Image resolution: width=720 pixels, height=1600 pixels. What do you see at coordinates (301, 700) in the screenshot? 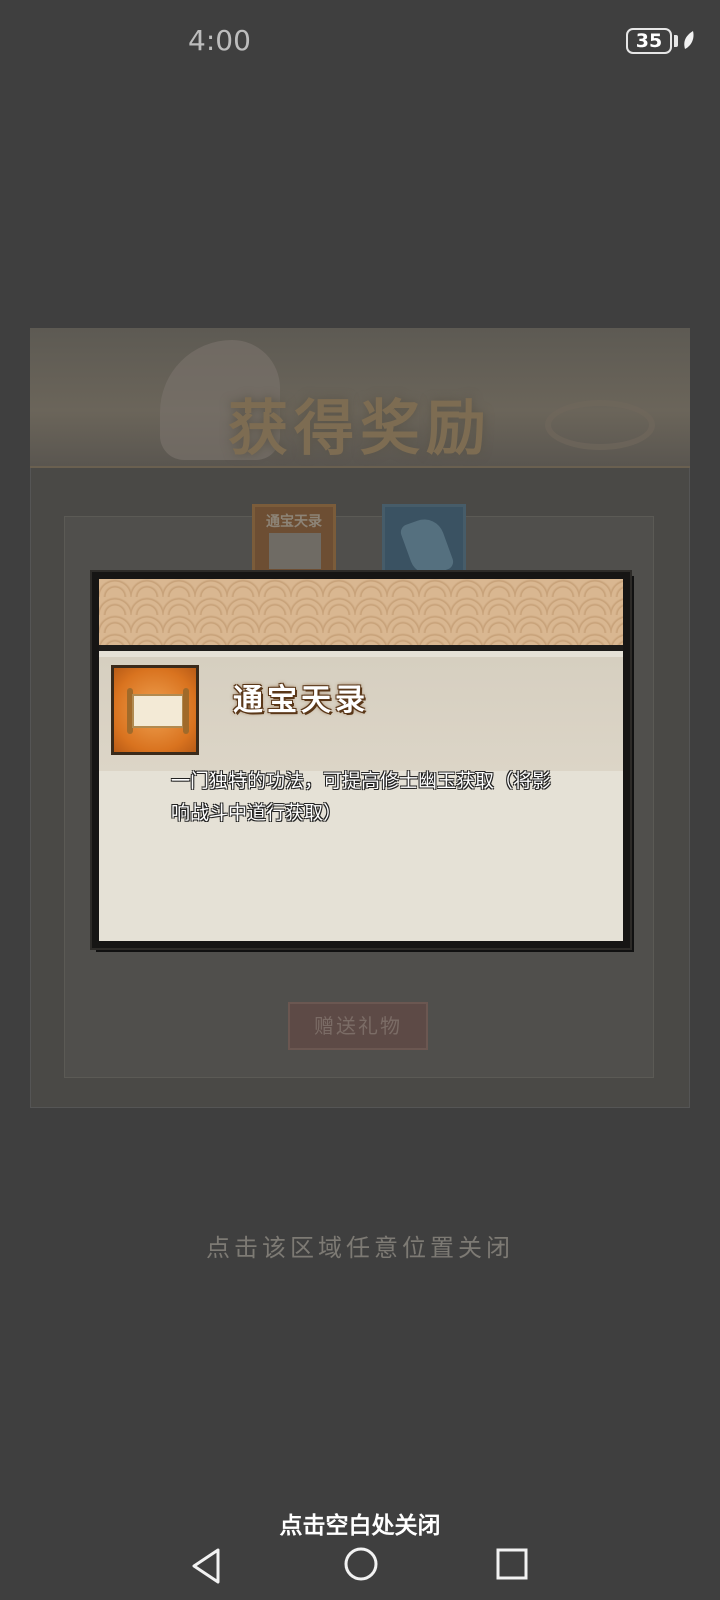
I see `item-name: 通宝天录` at bounding box center [301, 700].